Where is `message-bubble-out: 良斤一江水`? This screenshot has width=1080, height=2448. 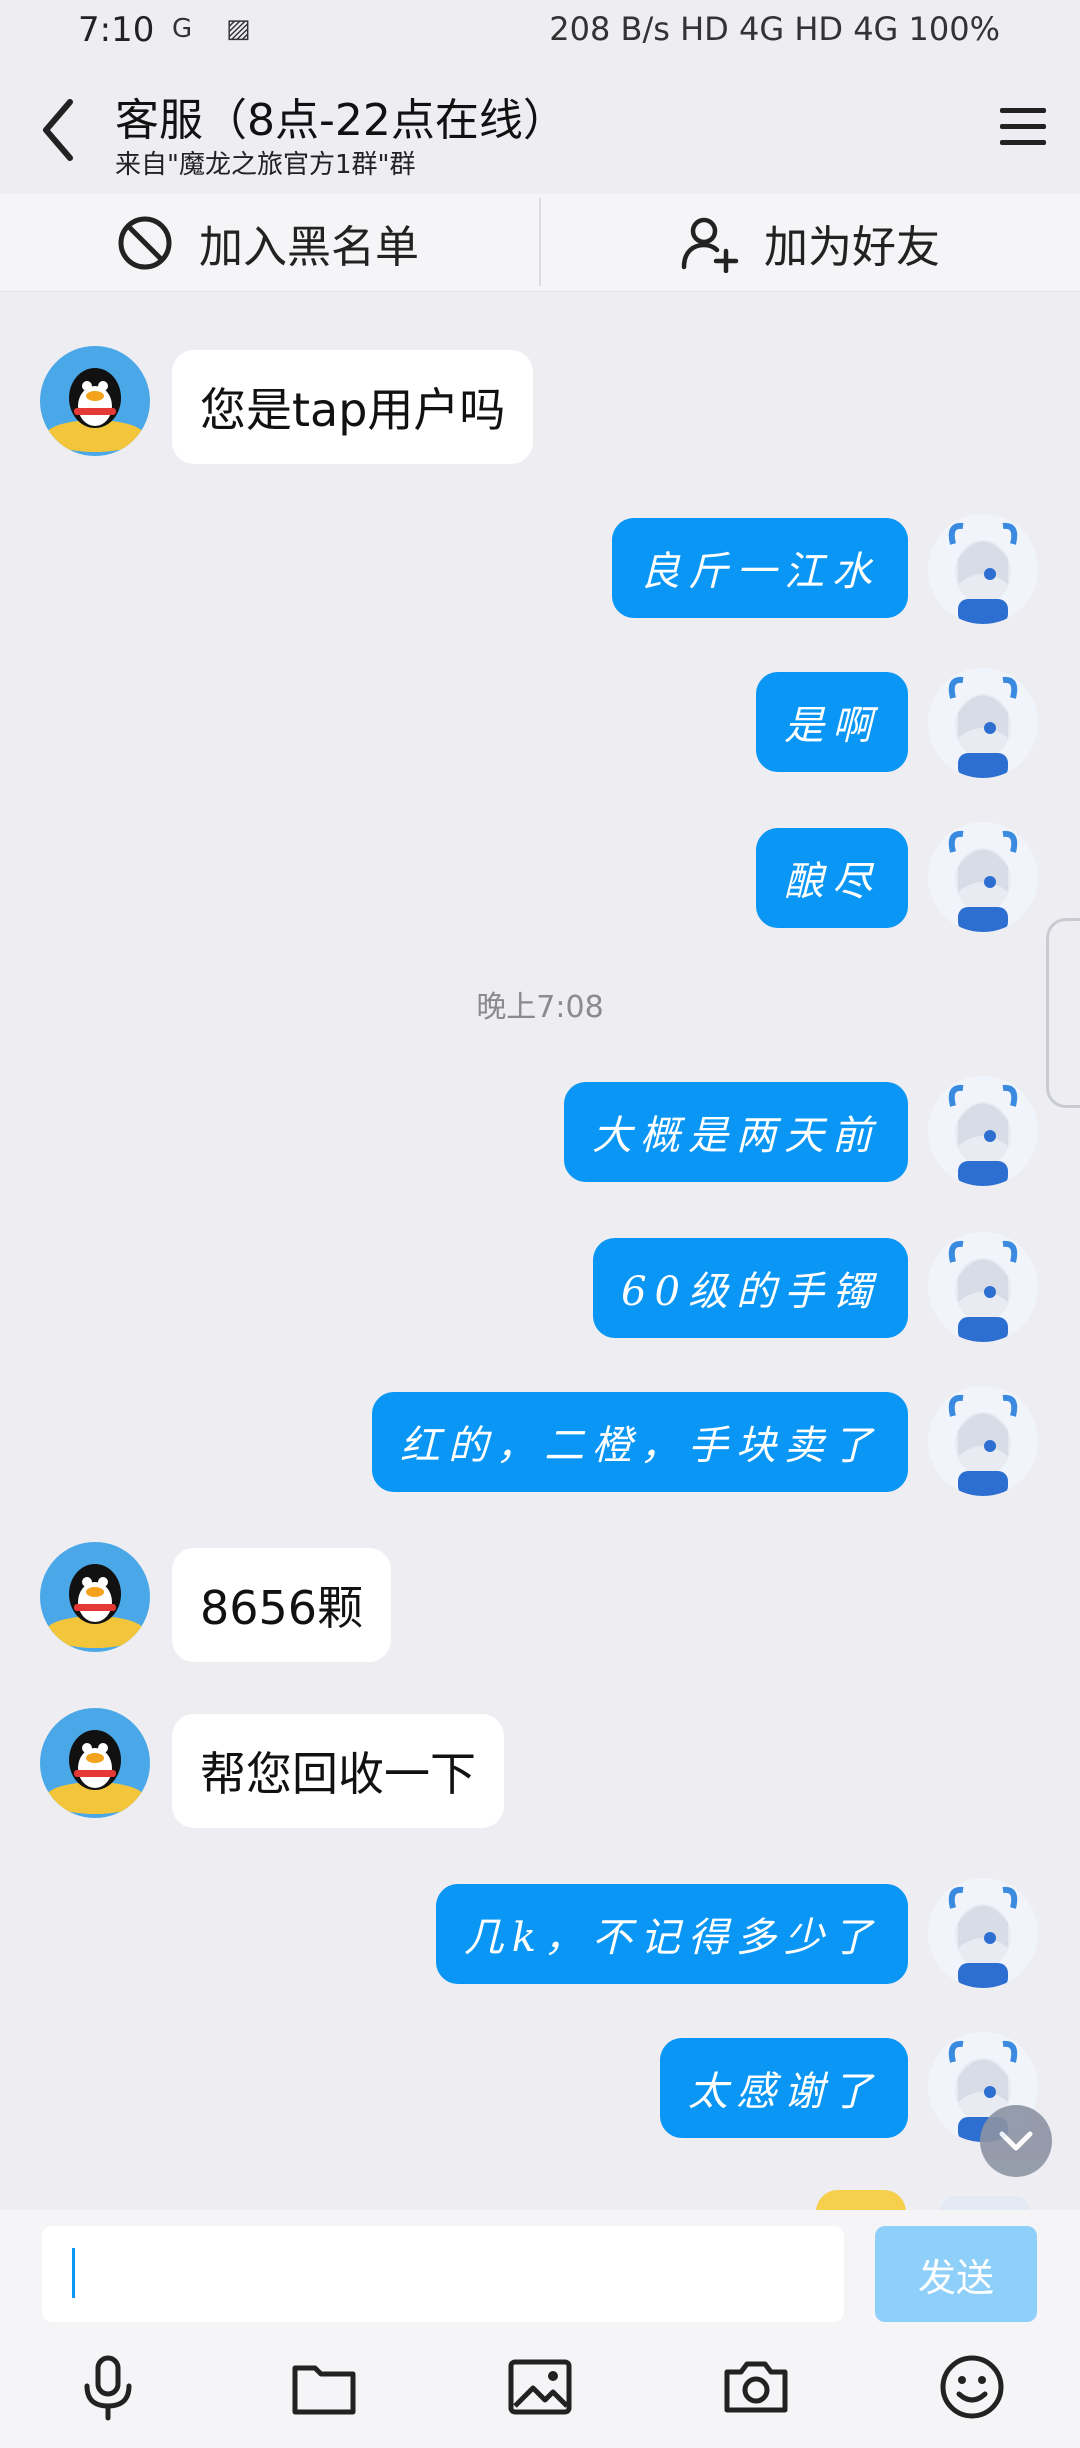
message-bubble-out: 良斤一江水 is located at coordinates (760, 568).